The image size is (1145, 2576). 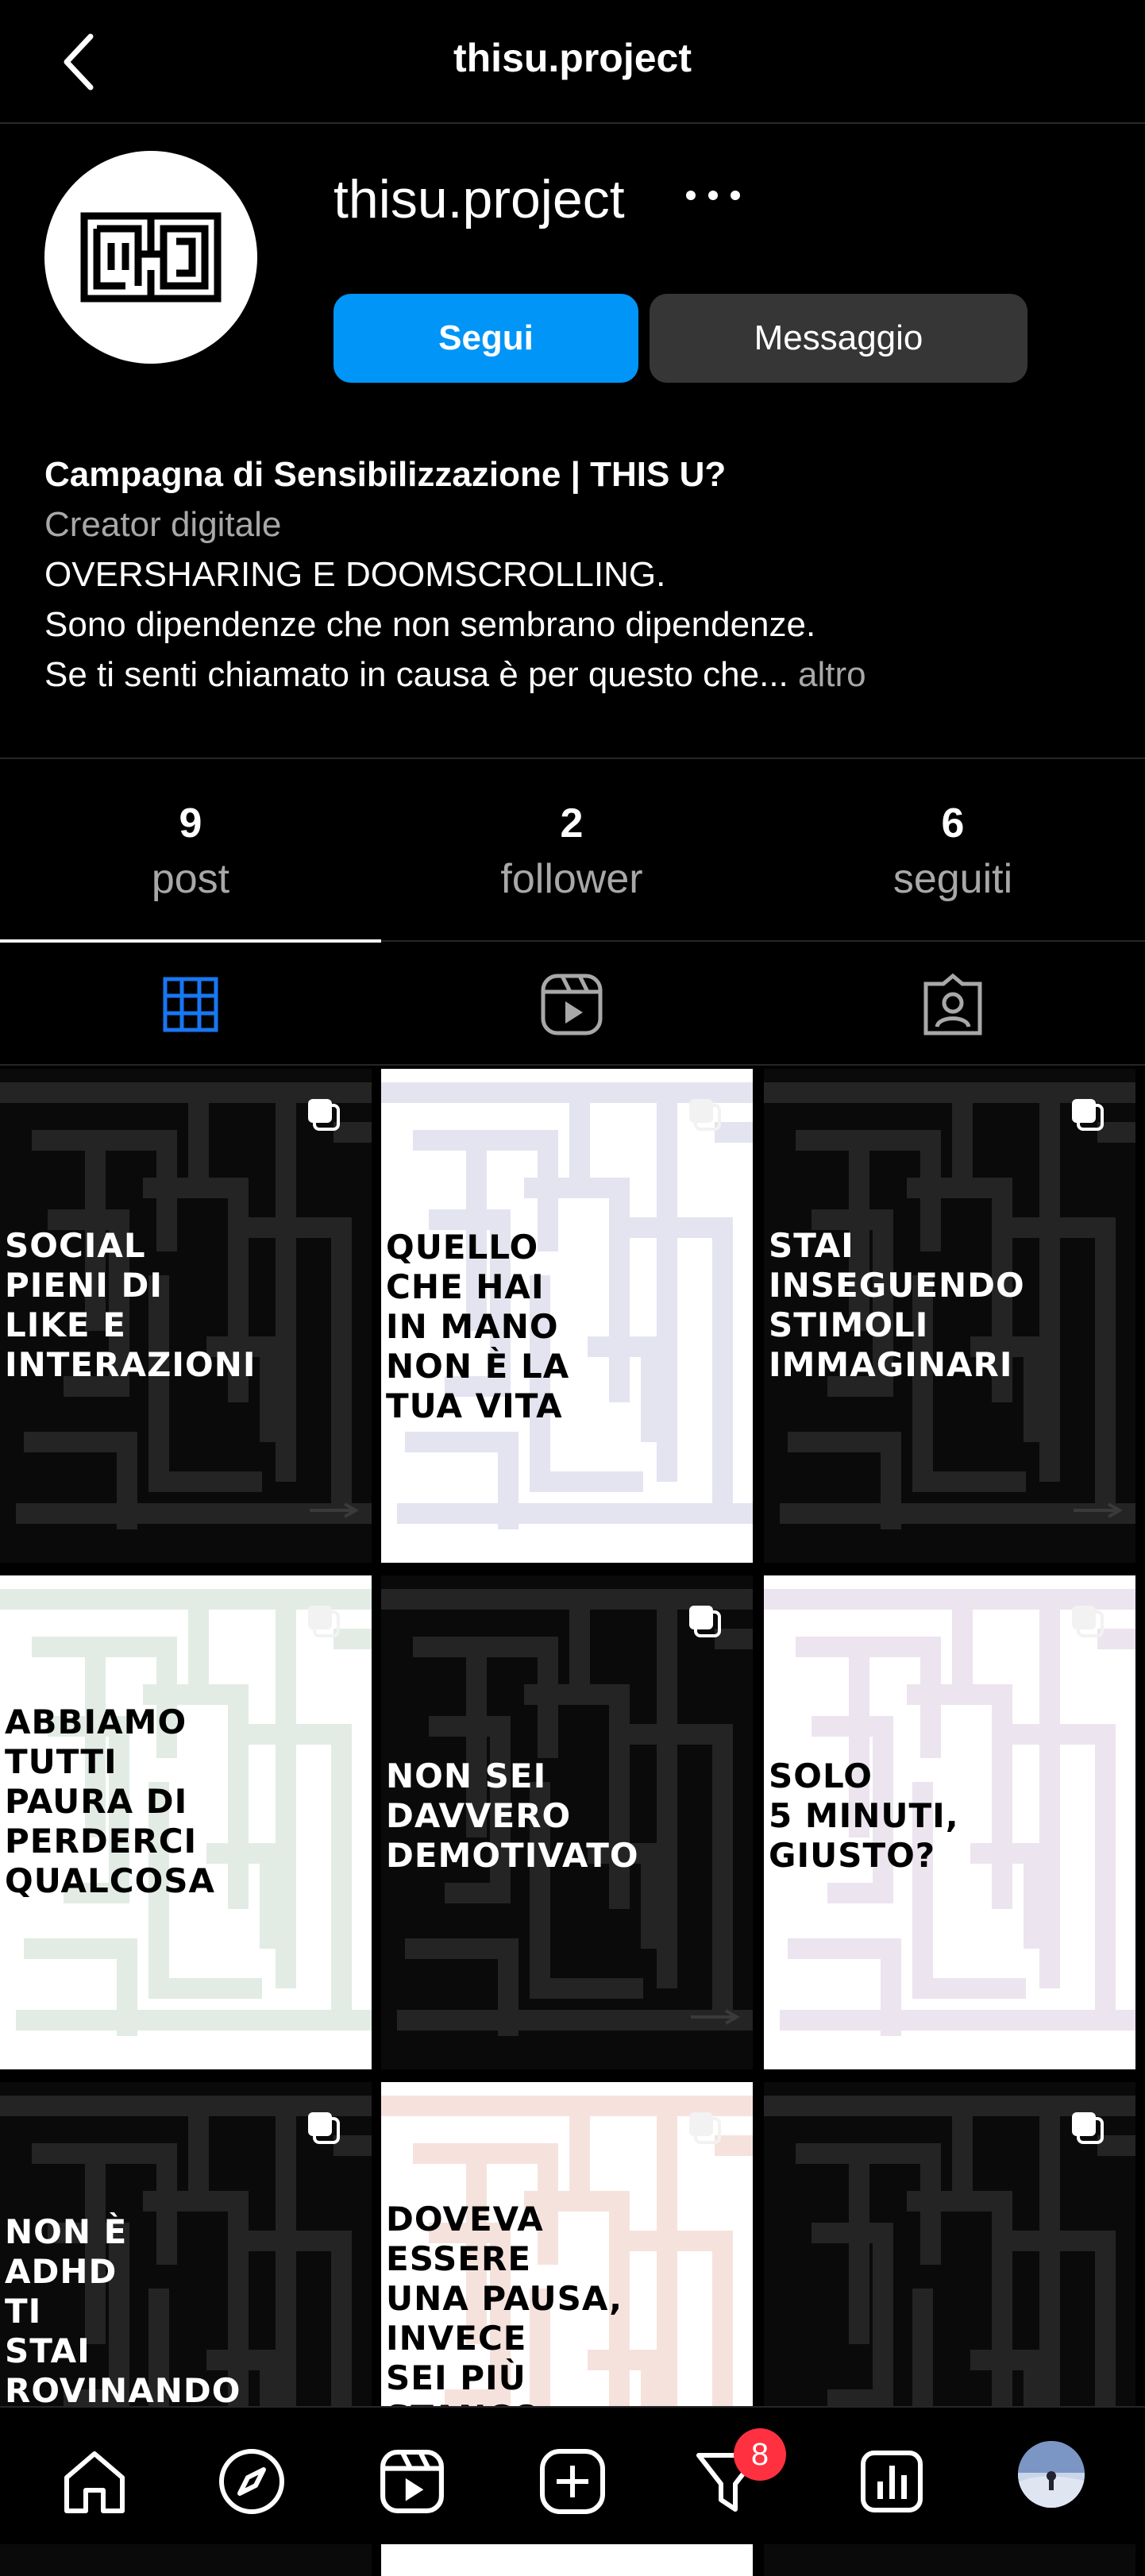 What do you see at coordinates (571, 879) in the screenshot?
I see `stat-label: follower` at bounding box center [571, 879].